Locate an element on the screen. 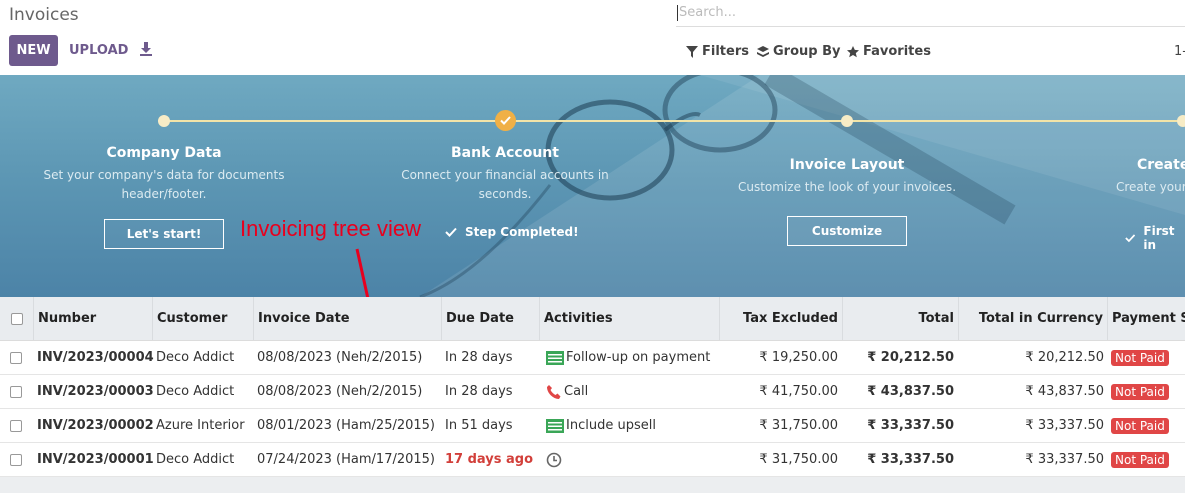 Image resolution: width=1185 pixels, height=493 pixels. step-completed-label: Step Completed! is located at coordinates (512, 232).